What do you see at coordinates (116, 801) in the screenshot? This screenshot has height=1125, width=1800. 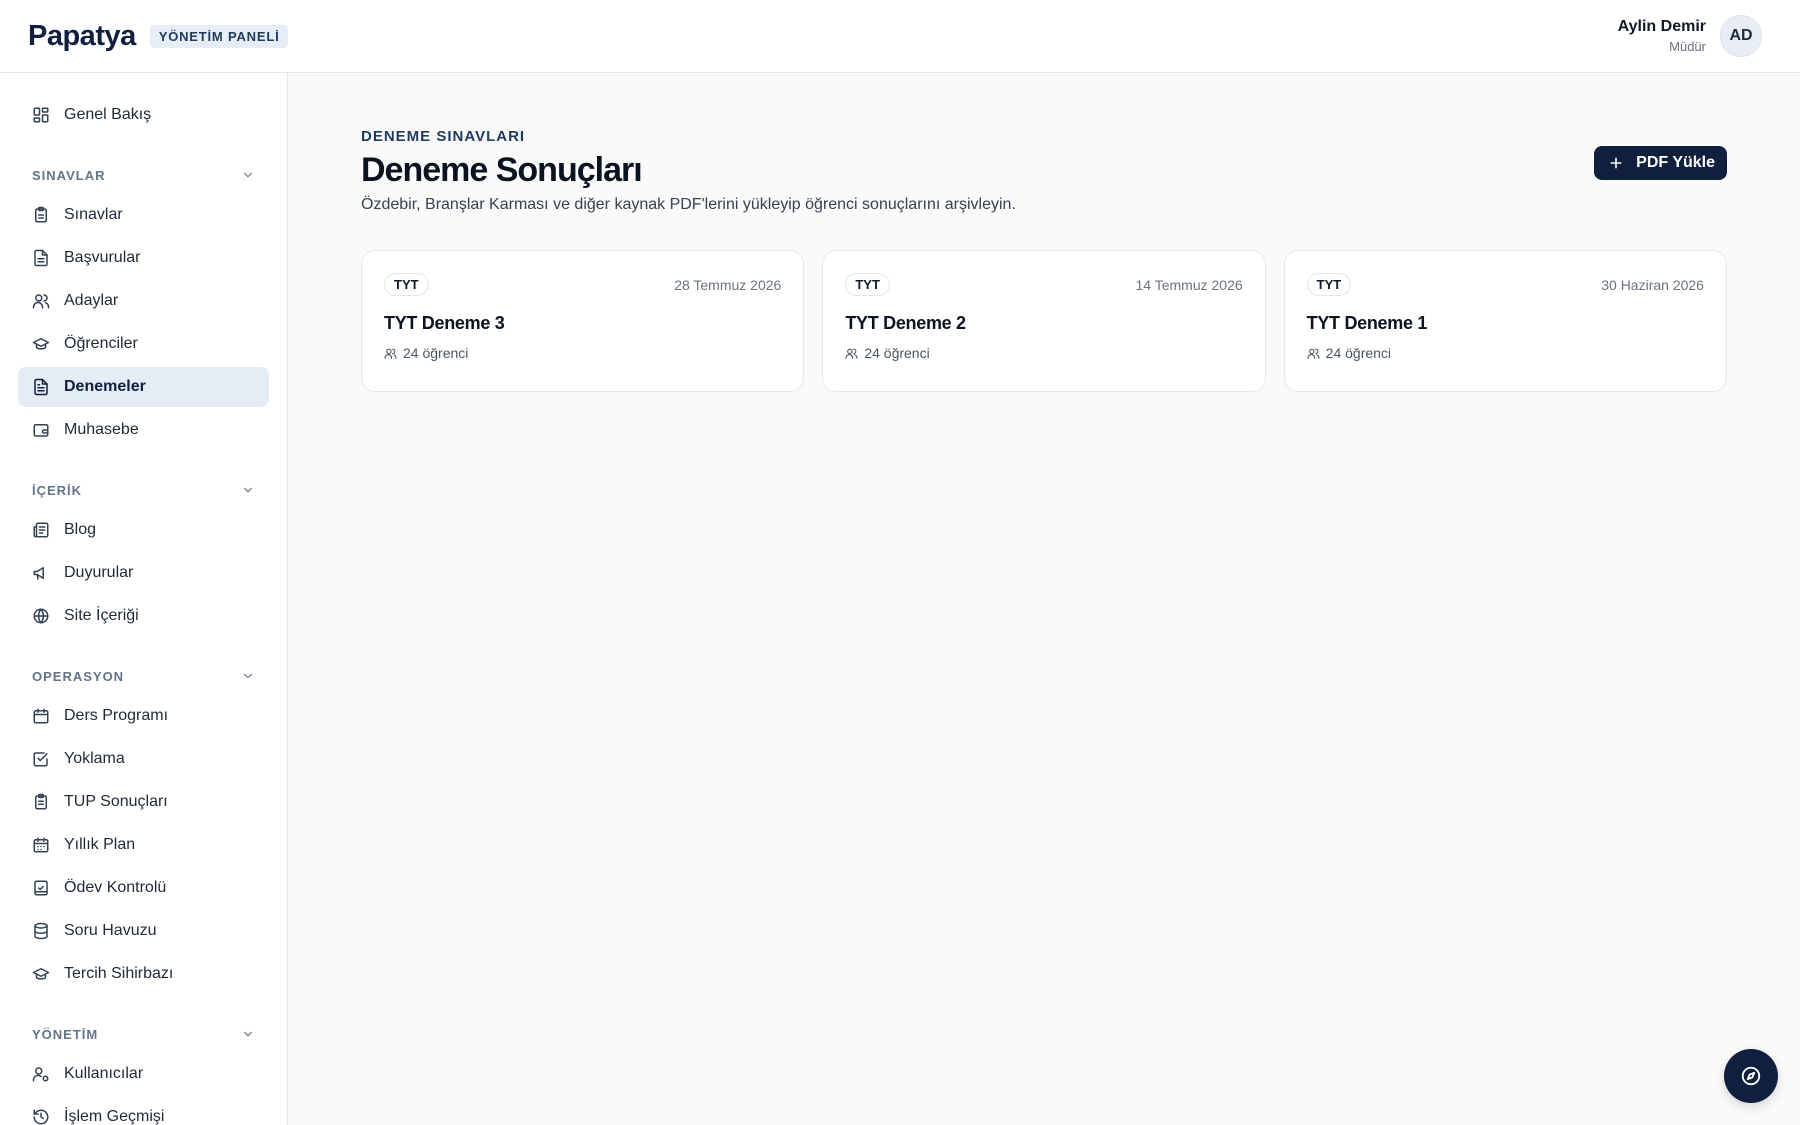 I see `sidebar-item-label: TUP Sonuçları` at bounding box center [116, 801].